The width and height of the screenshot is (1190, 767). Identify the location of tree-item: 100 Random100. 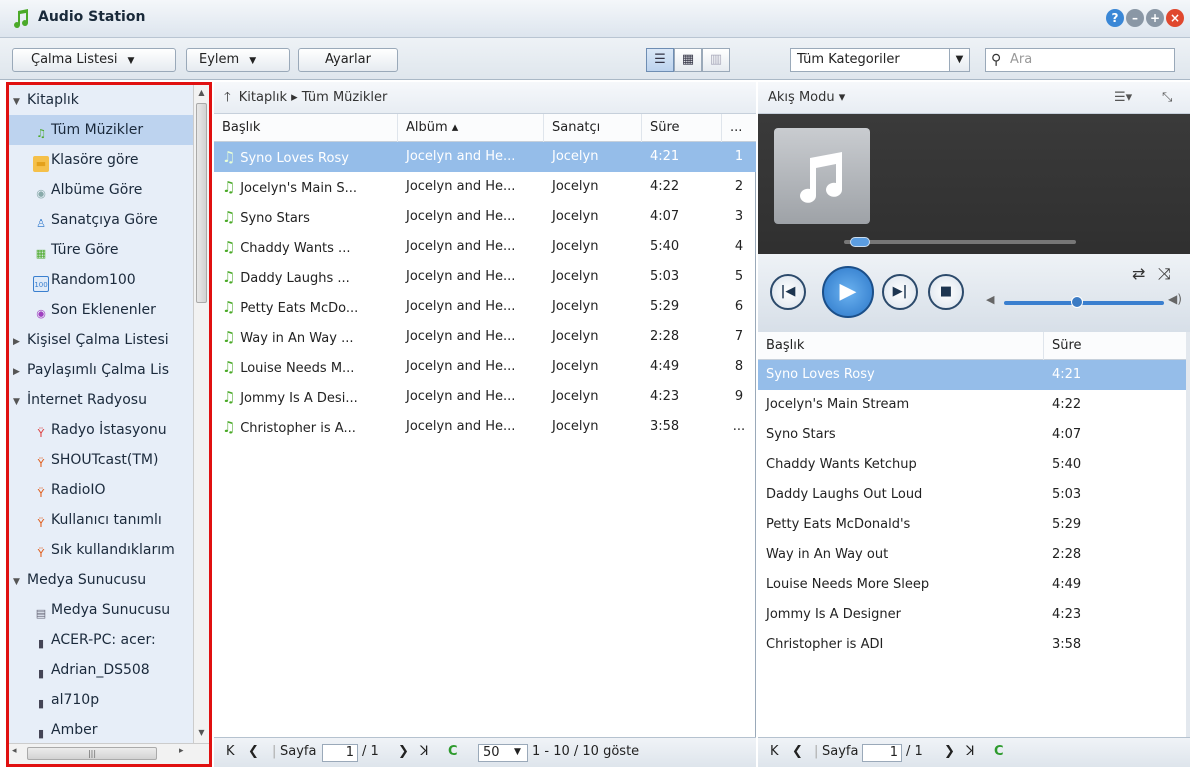
(101, 280).